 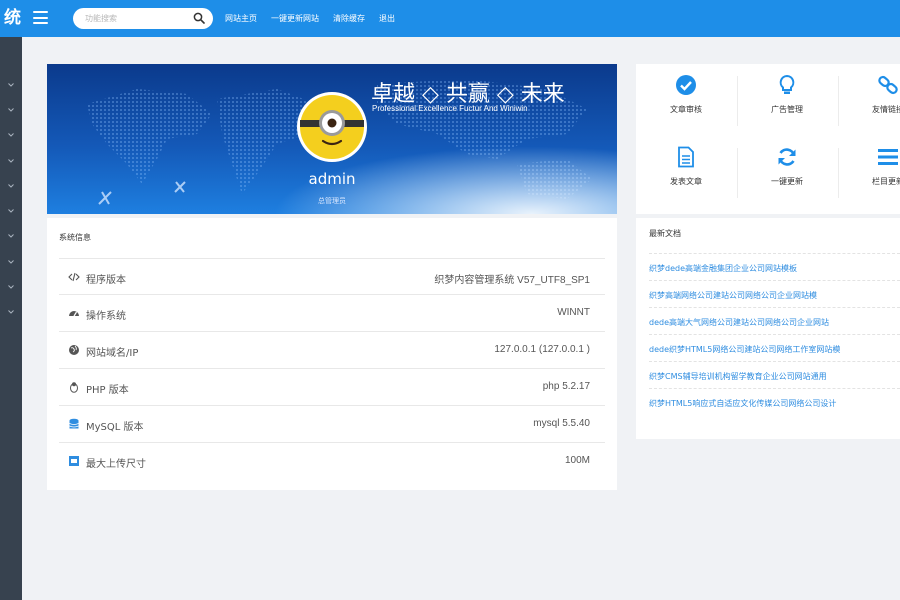 What do you see at coordinates (886, 181) in the screenshot?
I see `quick-action-label: 栏目更新` at bounding box center [886, 181].